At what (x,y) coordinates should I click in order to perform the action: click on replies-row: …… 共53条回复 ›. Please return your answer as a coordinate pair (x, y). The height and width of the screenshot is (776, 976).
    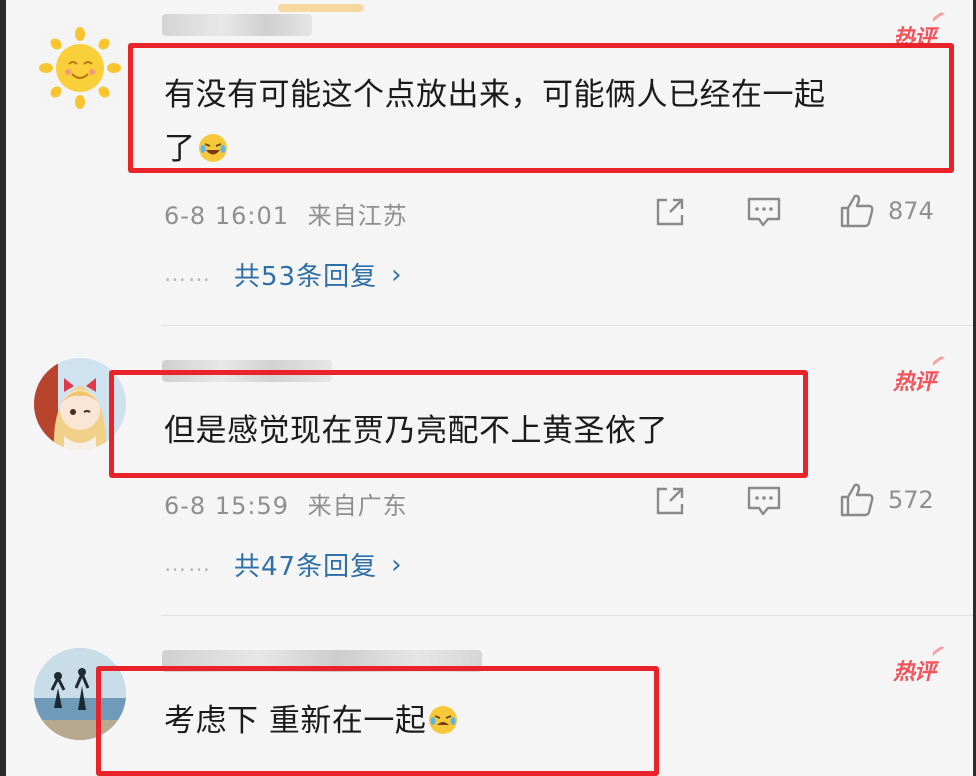
    Looking at the image, I should click on (283, 274).